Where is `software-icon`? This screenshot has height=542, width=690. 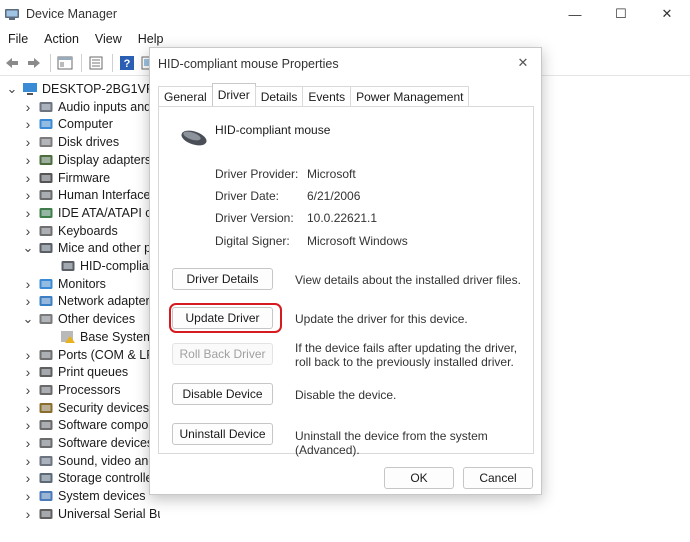
software-icon is located at coordinates (46, 443).